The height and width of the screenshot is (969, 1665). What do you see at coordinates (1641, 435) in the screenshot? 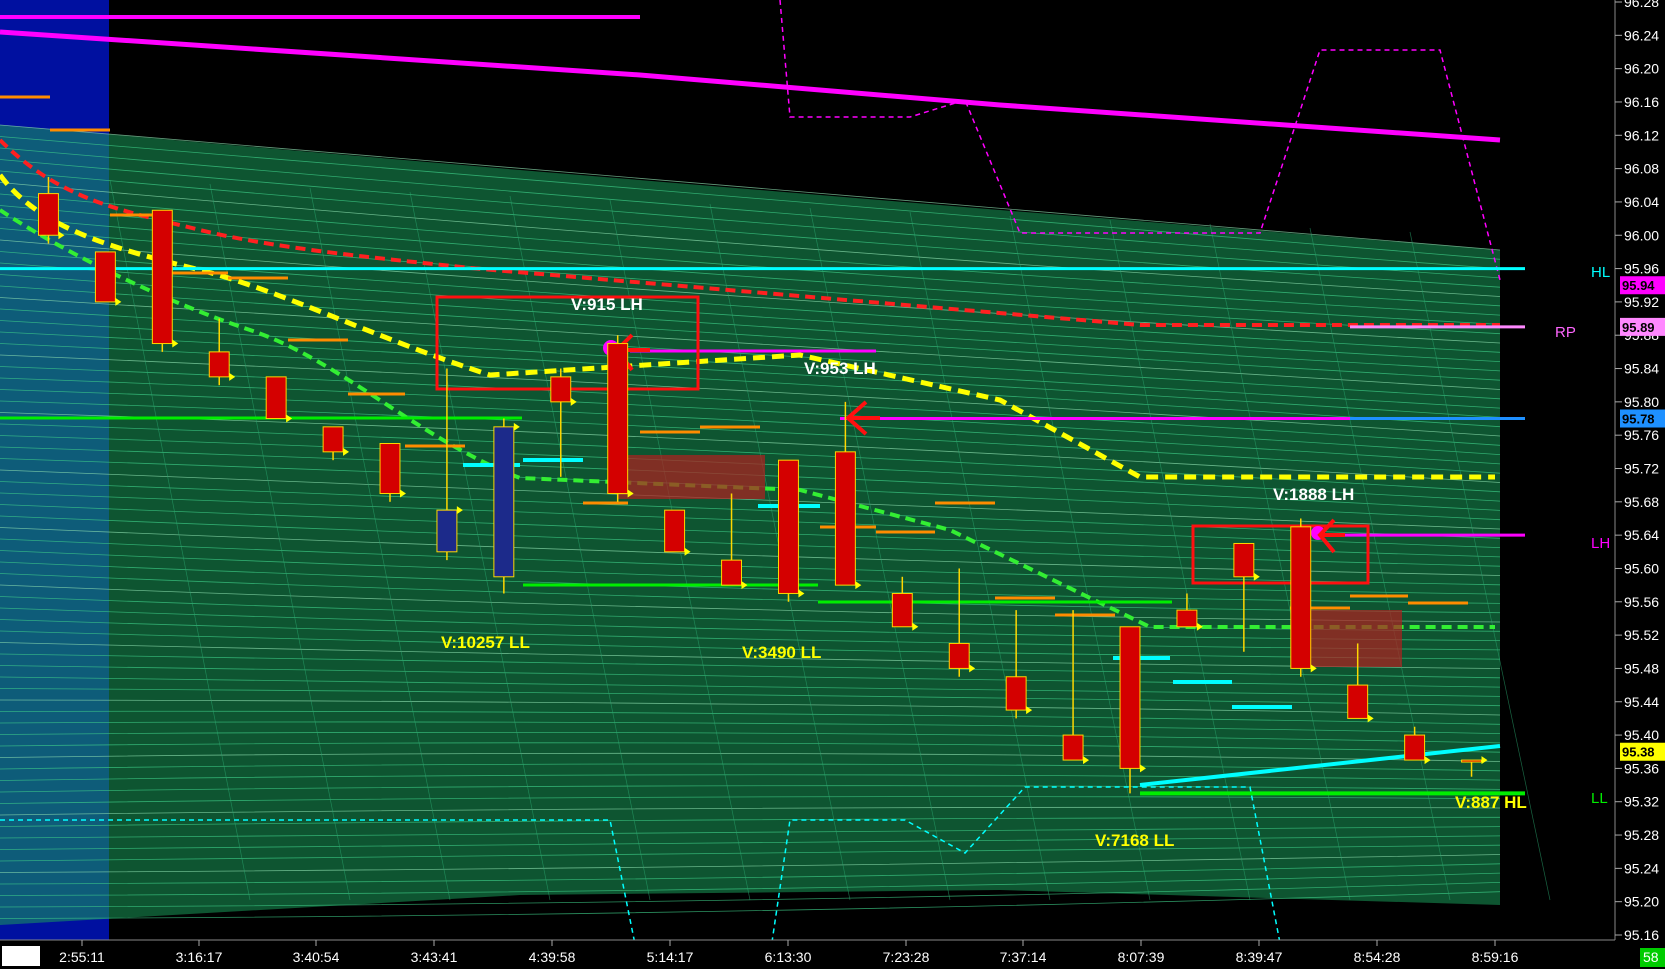
I see `price-tick-label: 95.76` at bounding box center [1641, 435].